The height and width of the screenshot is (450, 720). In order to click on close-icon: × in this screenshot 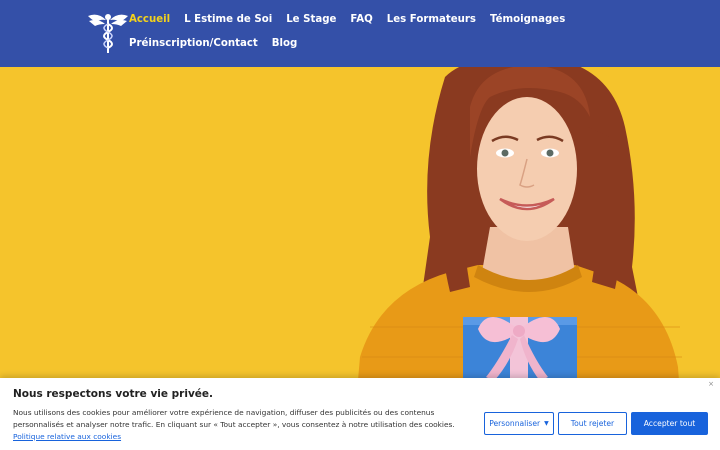, I will do `click(711, 384)`.